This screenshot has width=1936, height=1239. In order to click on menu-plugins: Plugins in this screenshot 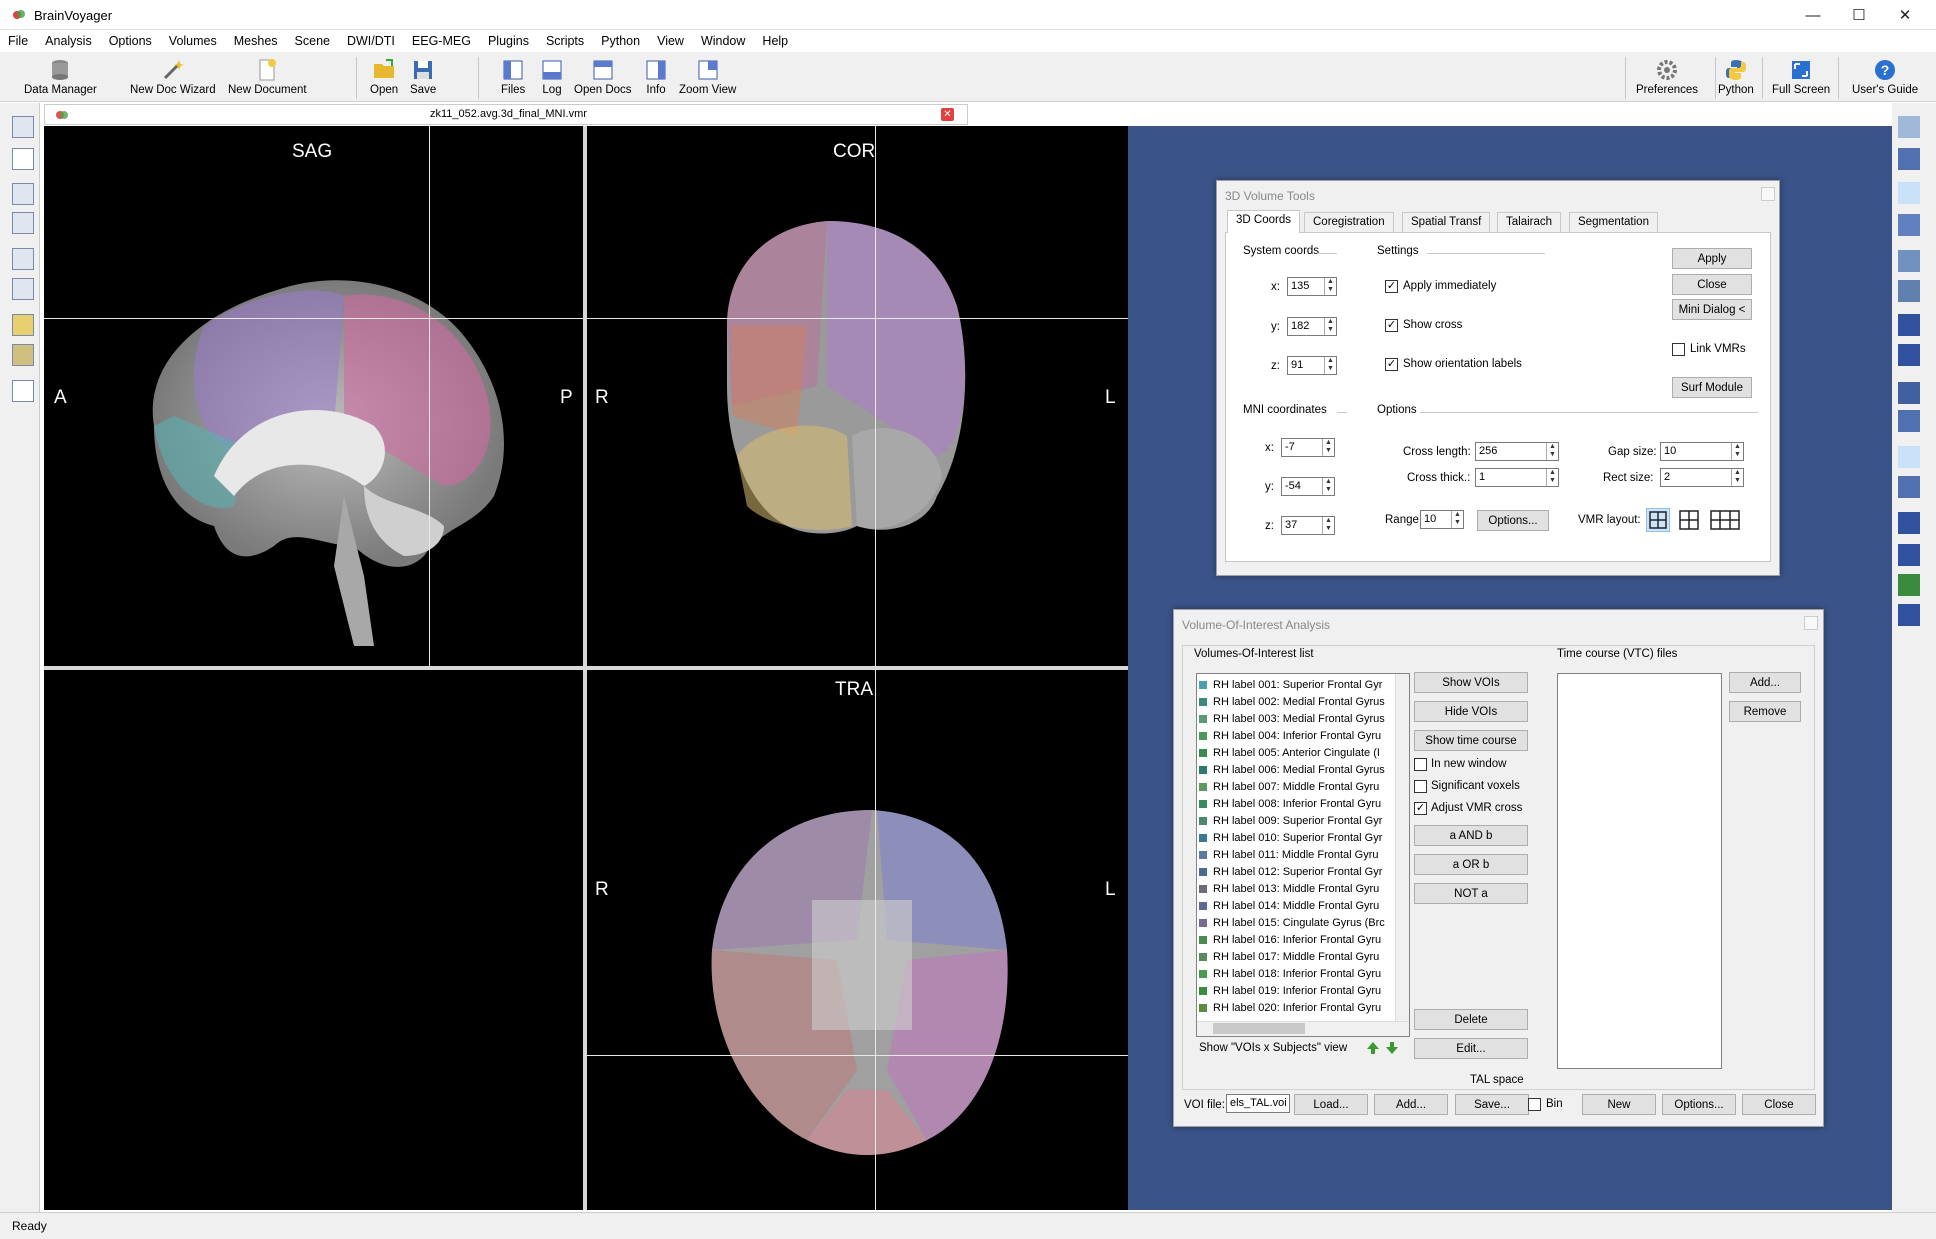, I will do `click(508, 41)`.